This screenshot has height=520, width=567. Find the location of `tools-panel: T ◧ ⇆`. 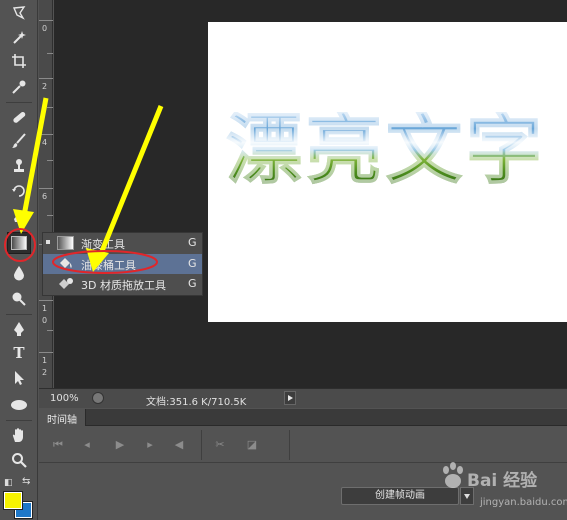

tools-panel: T ◧ ⇆ is located at coordinates (19, 260).